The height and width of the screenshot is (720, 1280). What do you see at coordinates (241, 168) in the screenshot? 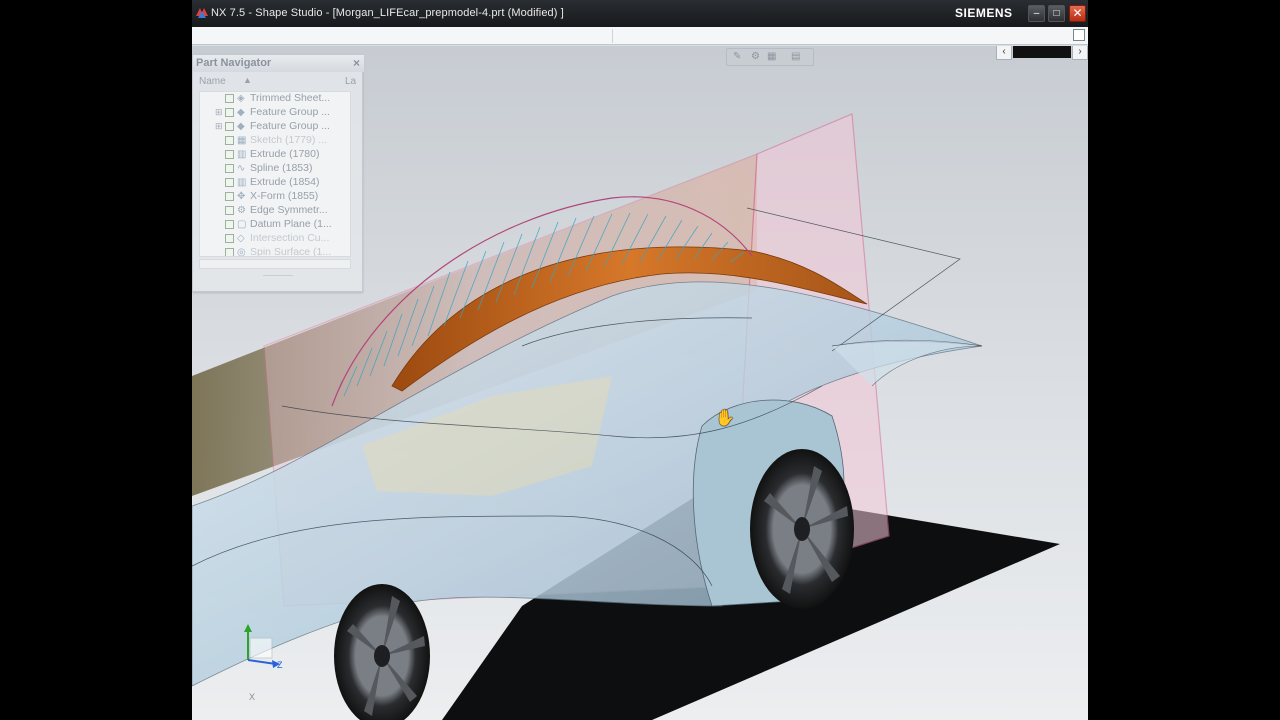
I see `spline-icon: ∿` at bounding box center [241, 168].